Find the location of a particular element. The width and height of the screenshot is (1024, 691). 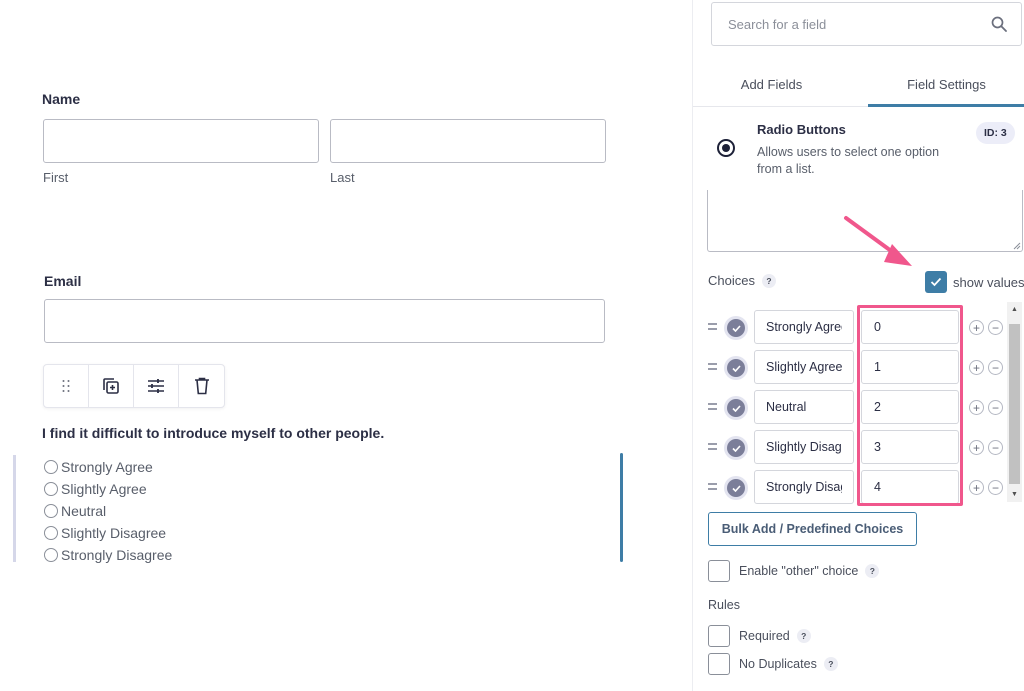

choices-scrollbar: ▲ ▼ is located at coordinates (1014, 402).